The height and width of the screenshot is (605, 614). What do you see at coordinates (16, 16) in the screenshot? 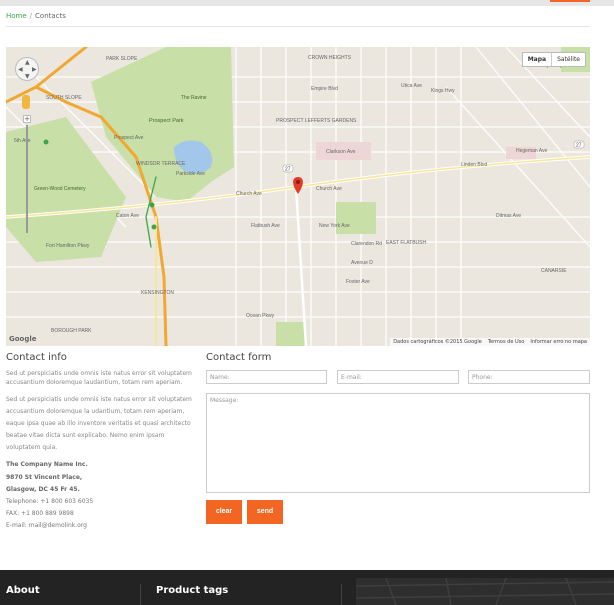
I see `breadcrumb-home-link: Home` at bounding box center [16, 16].